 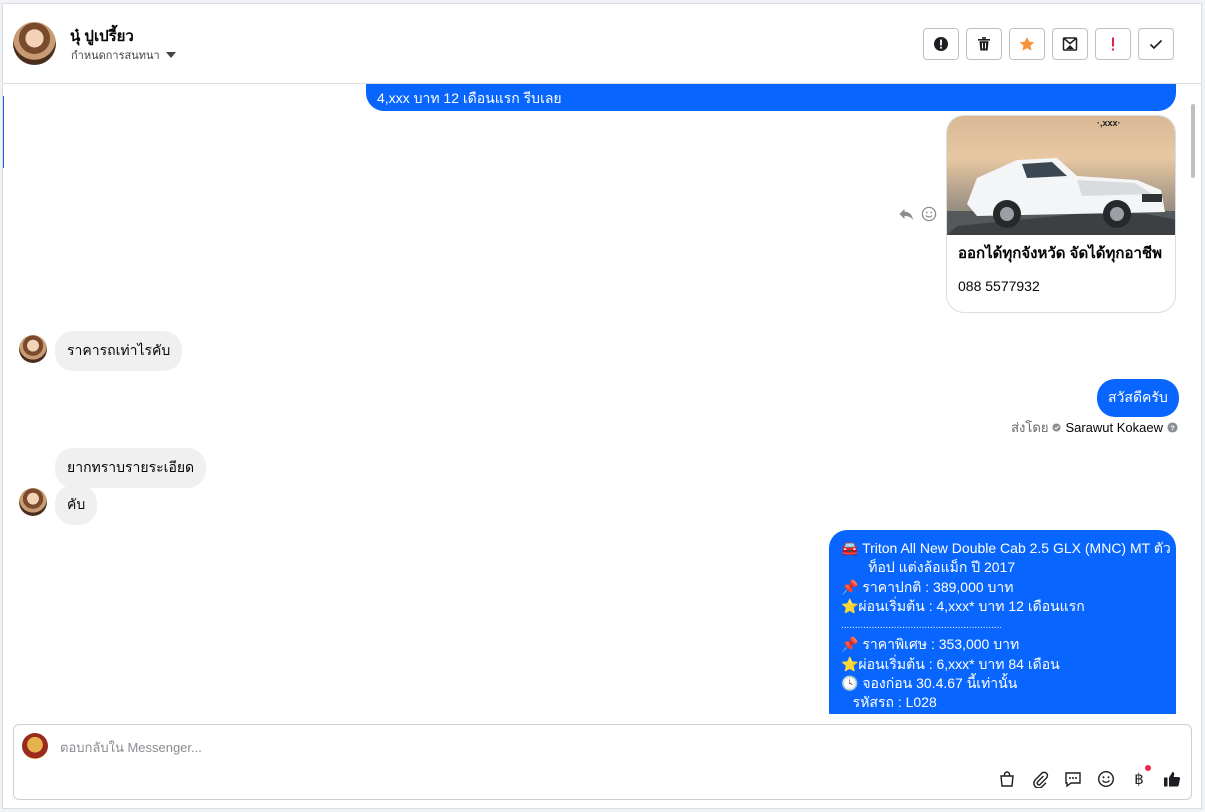 What do you see at coordinates (999, 286) in the screenshot?
I see `card-phone: 088 5577932` at bounding box center [999, 286].